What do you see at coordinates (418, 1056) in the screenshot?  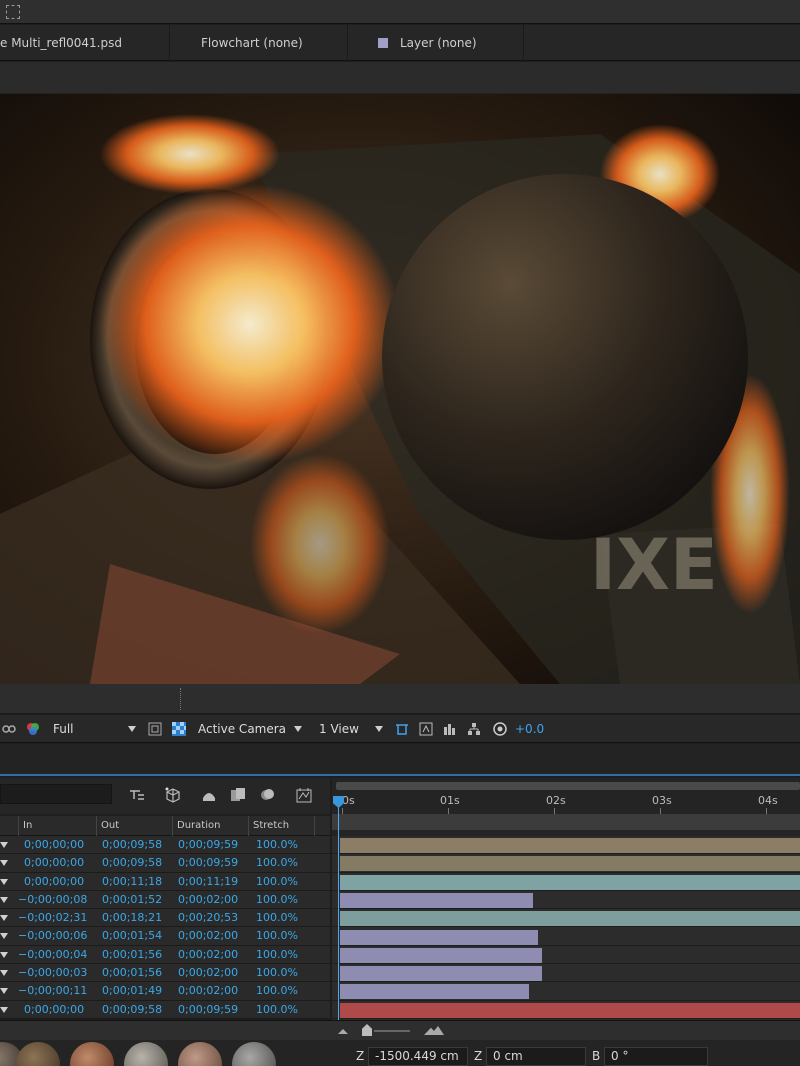 I see `z-position-field: -1500.449 cm` at bounding box center [418, 1056].